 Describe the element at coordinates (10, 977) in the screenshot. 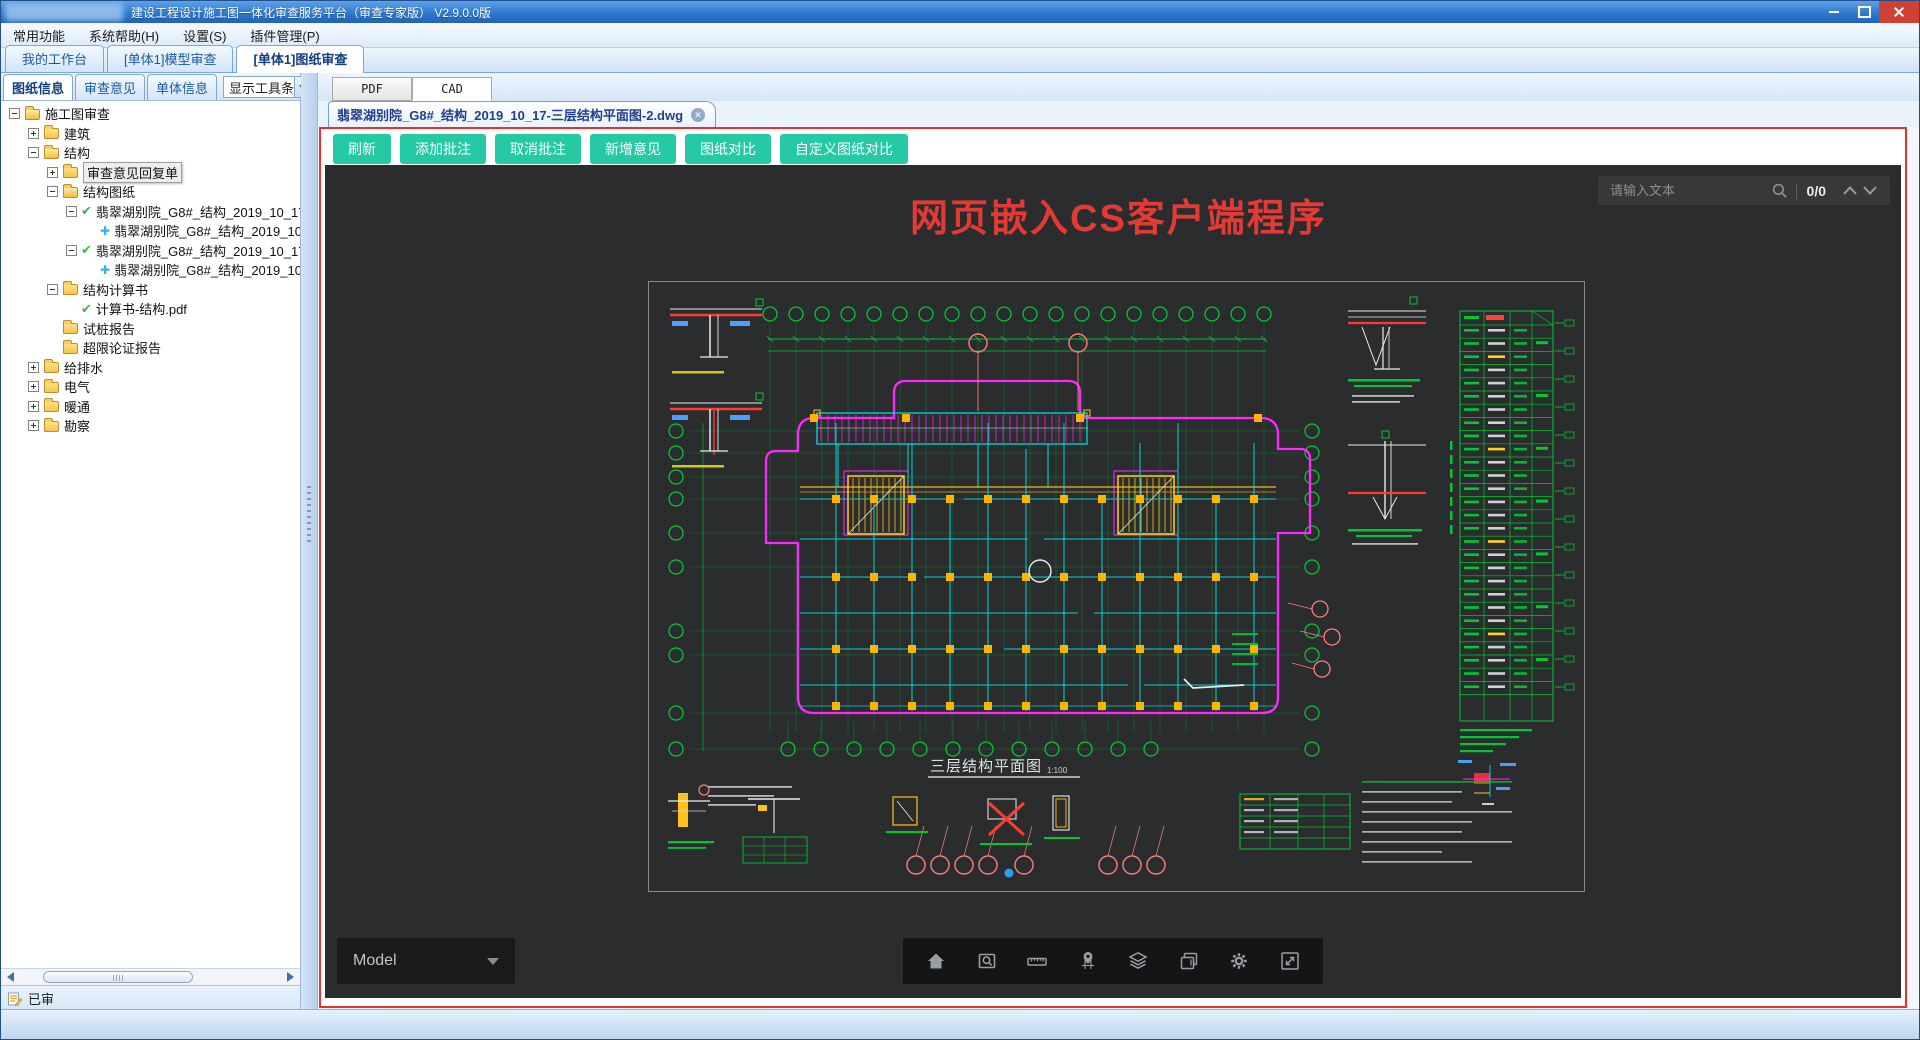

I see `scroll-left-arrow-icon` at that location.